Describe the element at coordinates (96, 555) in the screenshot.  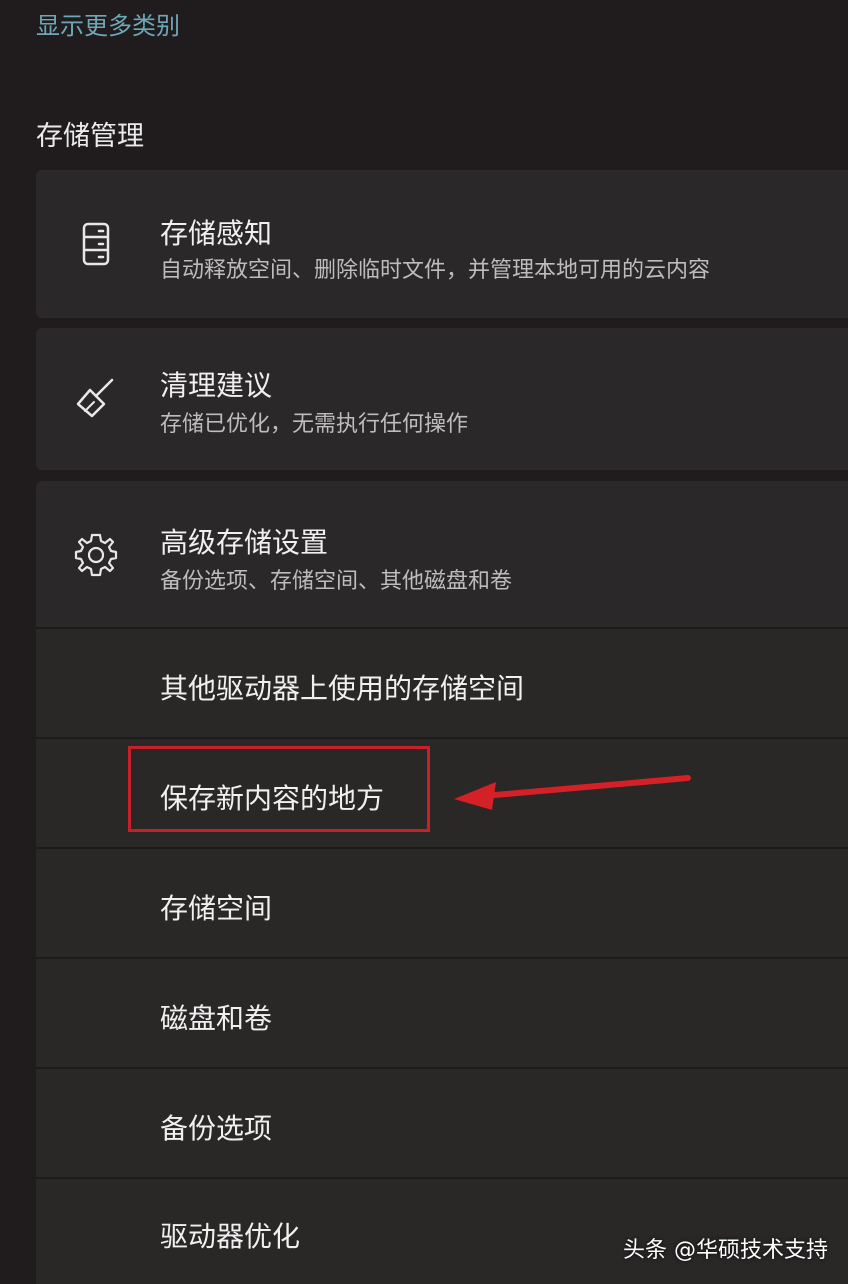
I see `gear-icon` at that location.